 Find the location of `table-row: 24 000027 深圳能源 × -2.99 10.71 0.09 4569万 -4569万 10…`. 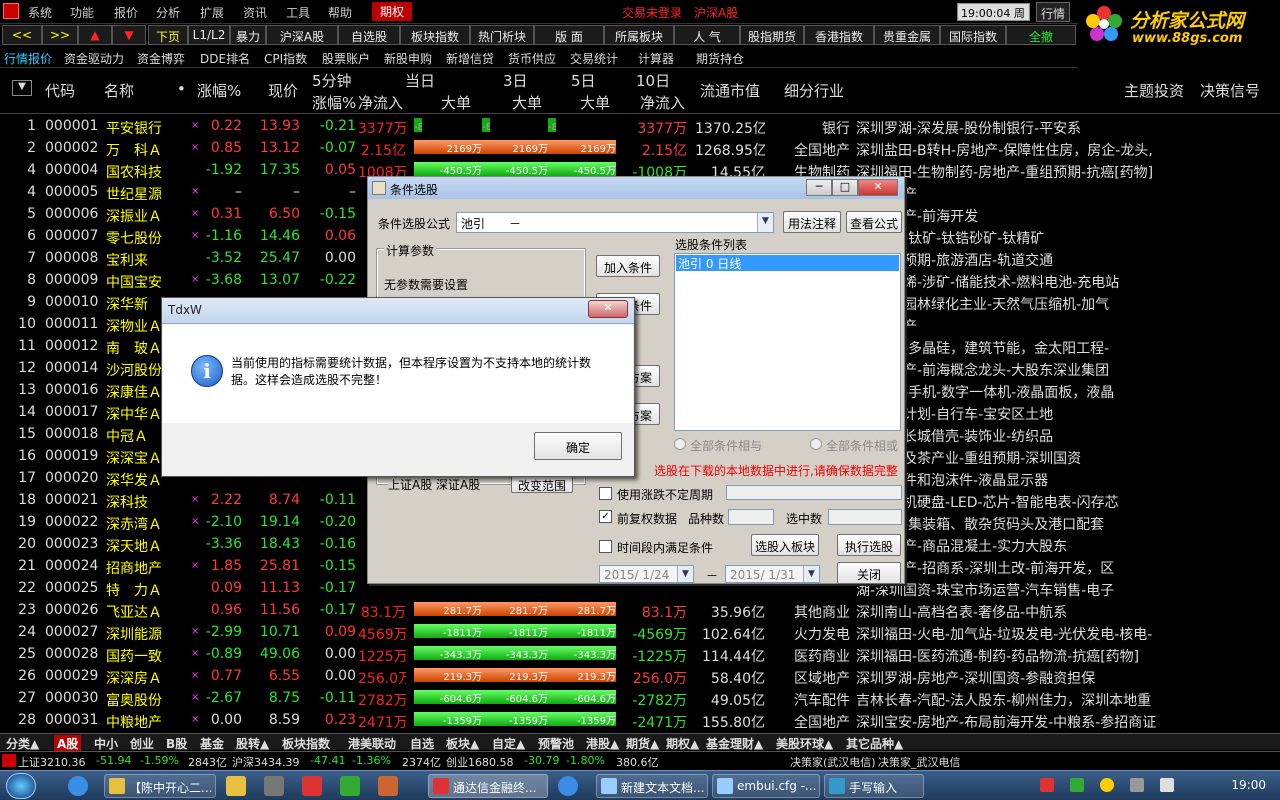

table-row: 24 000027 深圳能源 × -2.99 10.71 0.09 4569万 -4569万 10… is located at coordinates (595, 633).